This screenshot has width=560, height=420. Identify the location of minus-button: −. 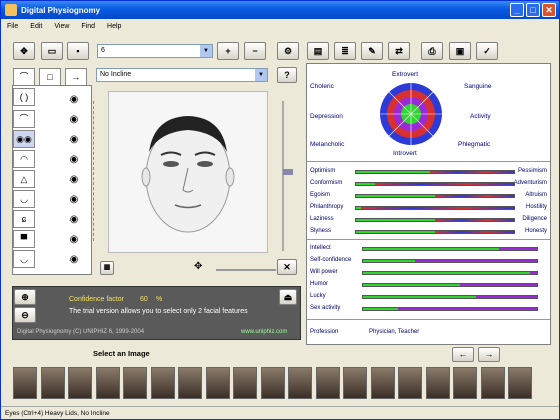
(255, 51).